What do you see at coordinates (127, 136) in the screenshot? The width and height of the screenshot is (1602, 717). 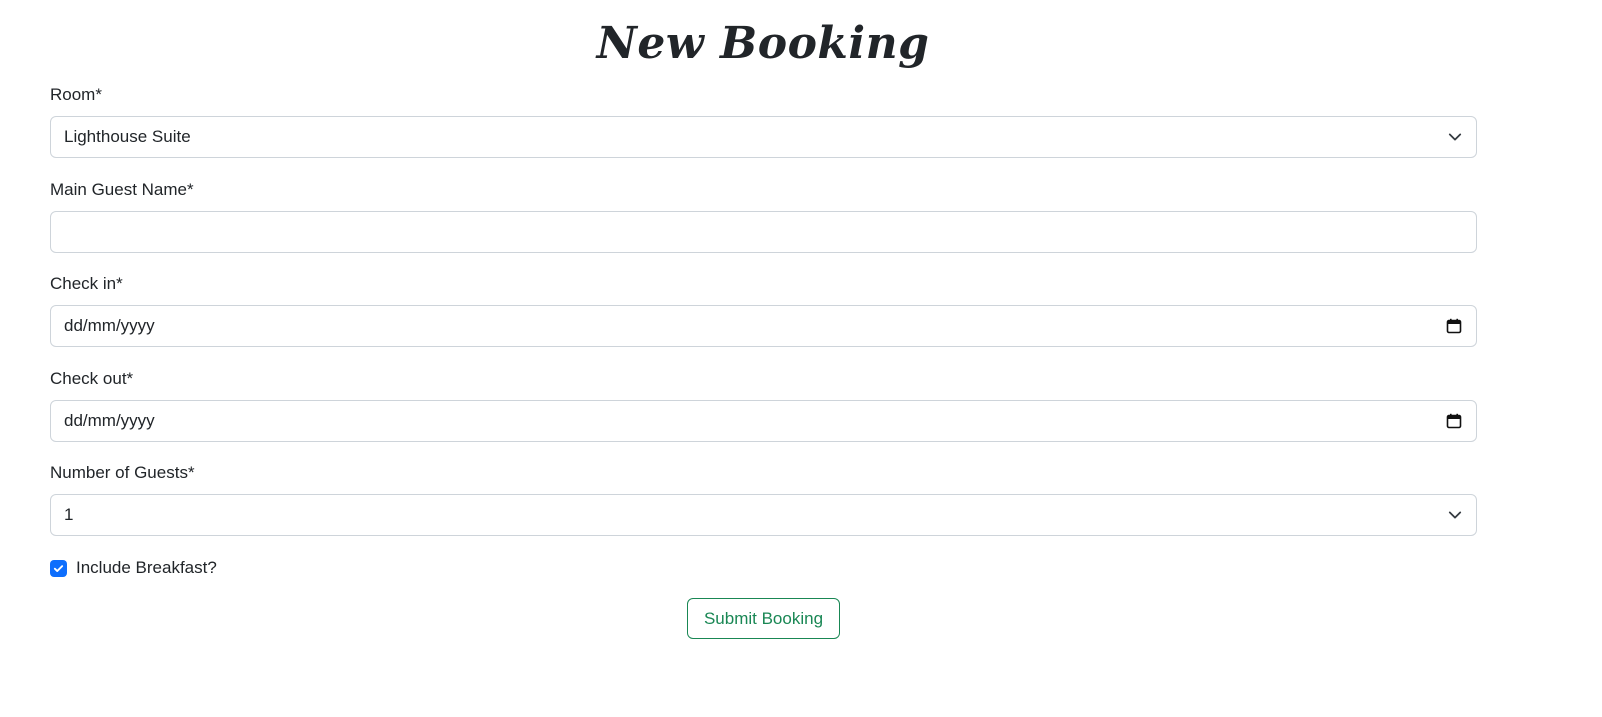 I see `room-select-value: Lighthouse Suite` at bounding box center [127, 136].